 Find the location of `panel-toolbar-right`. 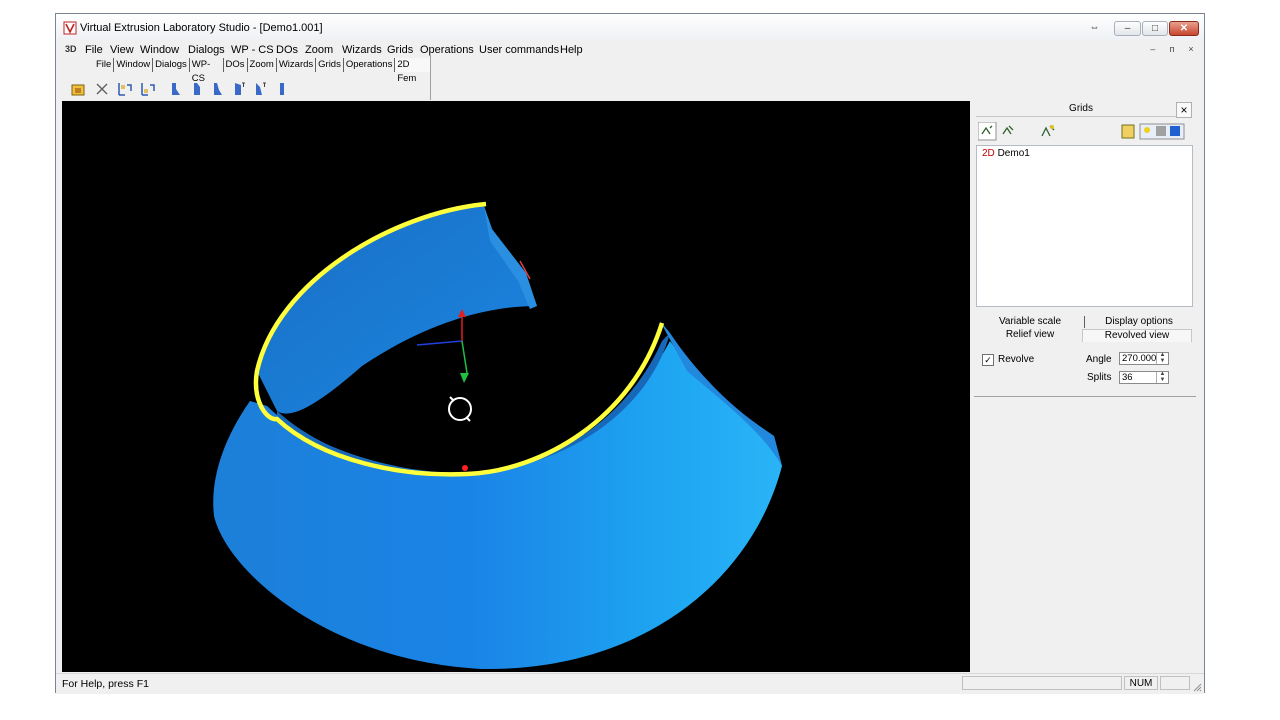

panel-toolbar-right is located at coordinates (1153, 131).